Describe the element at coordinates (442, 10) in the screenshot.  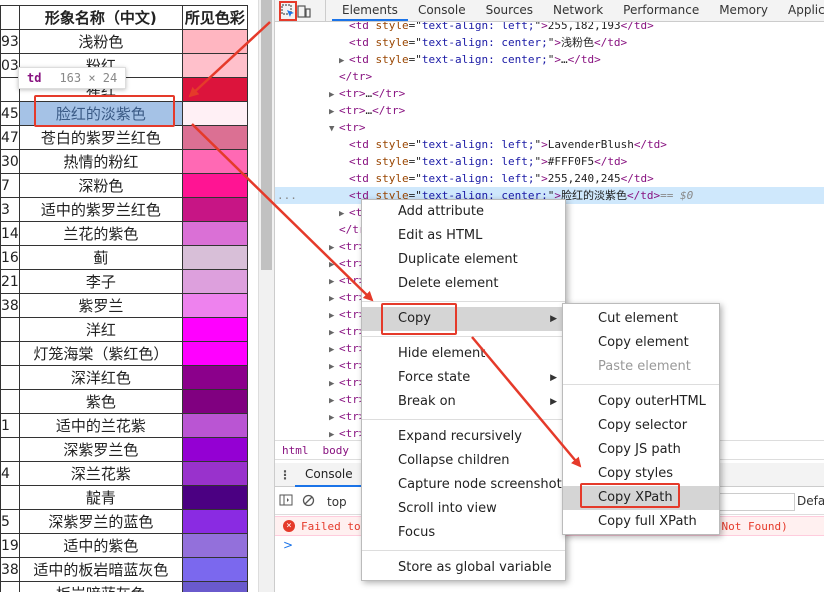
I see `tab-console: Console` at that location.